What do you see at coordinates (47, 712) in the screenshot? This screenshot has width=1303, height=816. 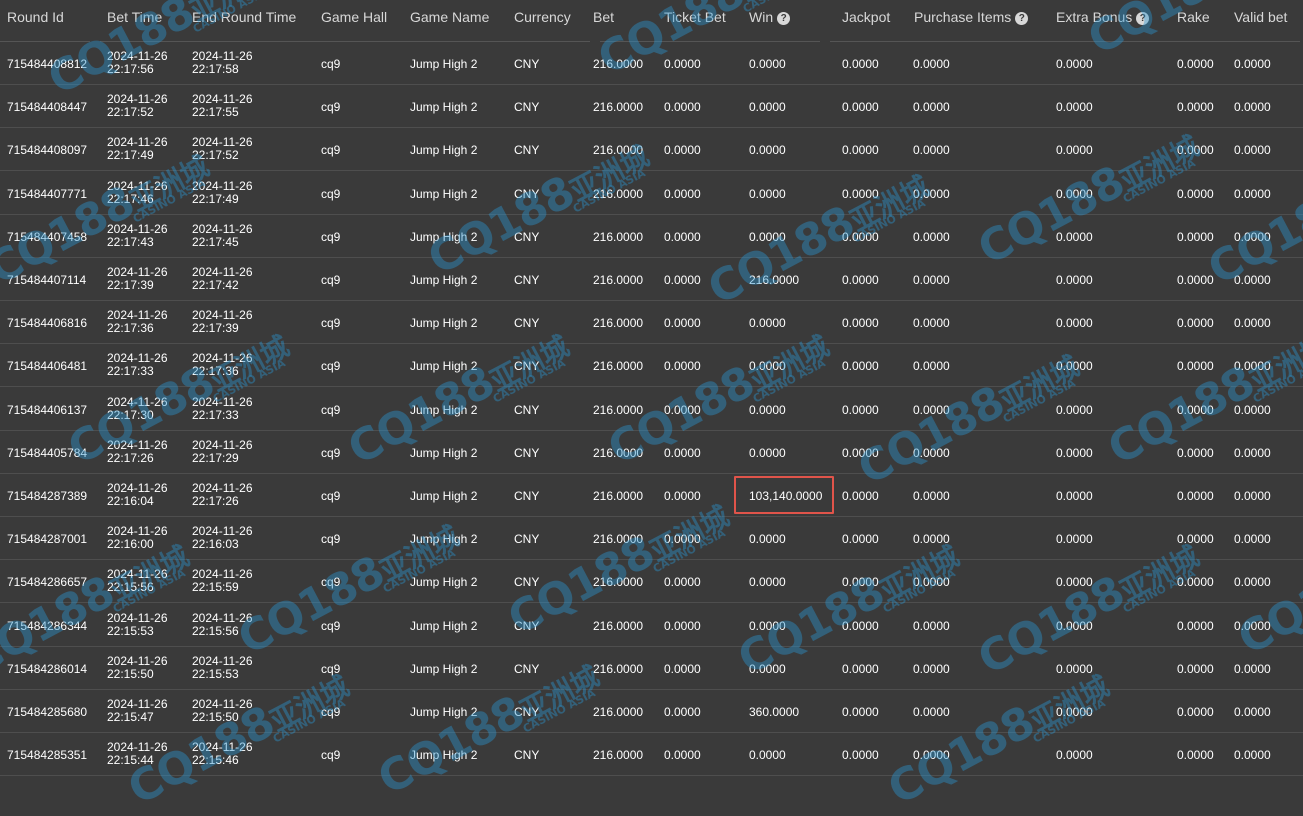 I see `round-id-cell: 715484285680` at bounding box center [47, 712].